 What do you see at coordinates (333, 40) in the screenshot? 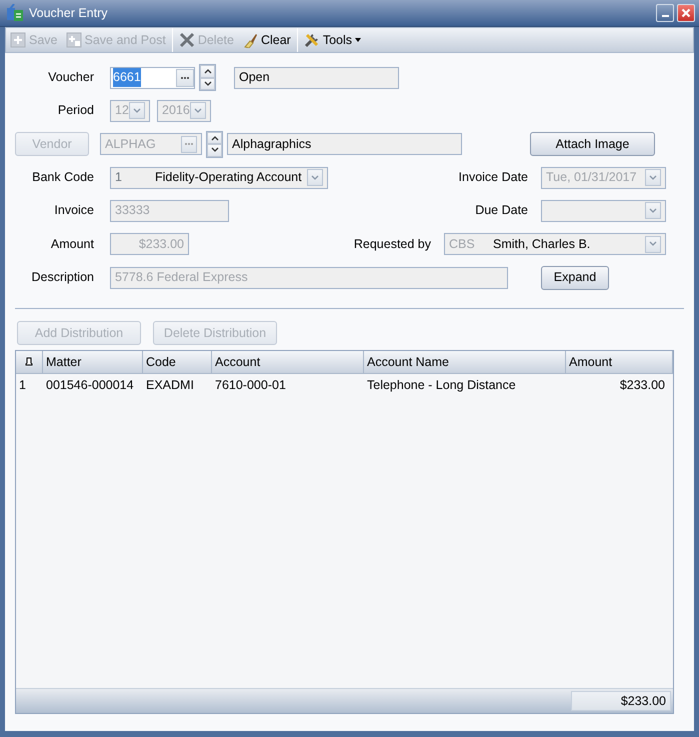
I see `tools-menu-button: Tools` at bounding box center [333, 40].